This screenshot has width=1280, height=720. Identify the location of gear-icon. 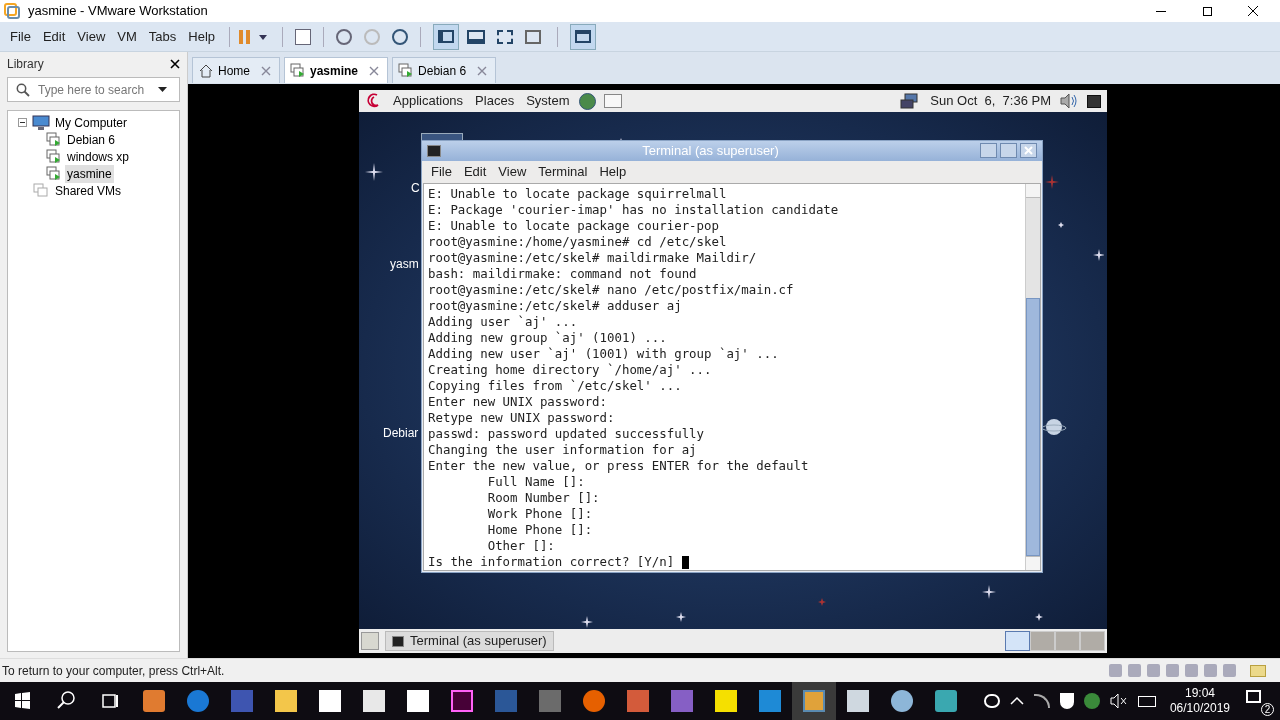
(902, 701).